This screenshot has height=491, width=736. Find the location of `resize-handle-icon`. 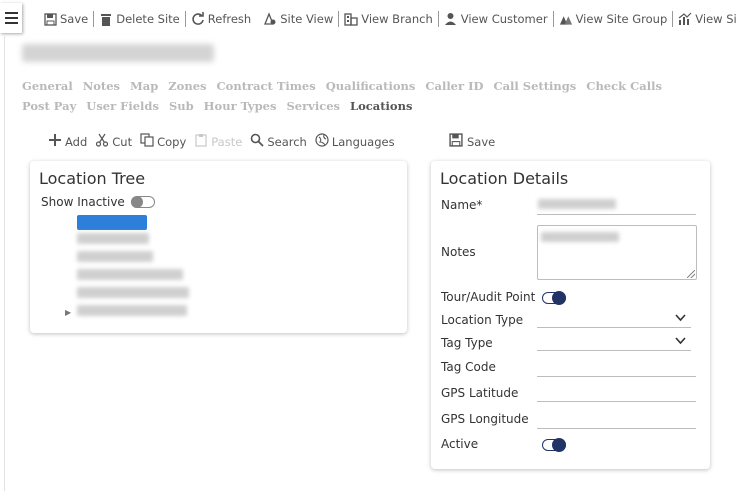

resize-handle-icon is located at coordinates (691, 274).